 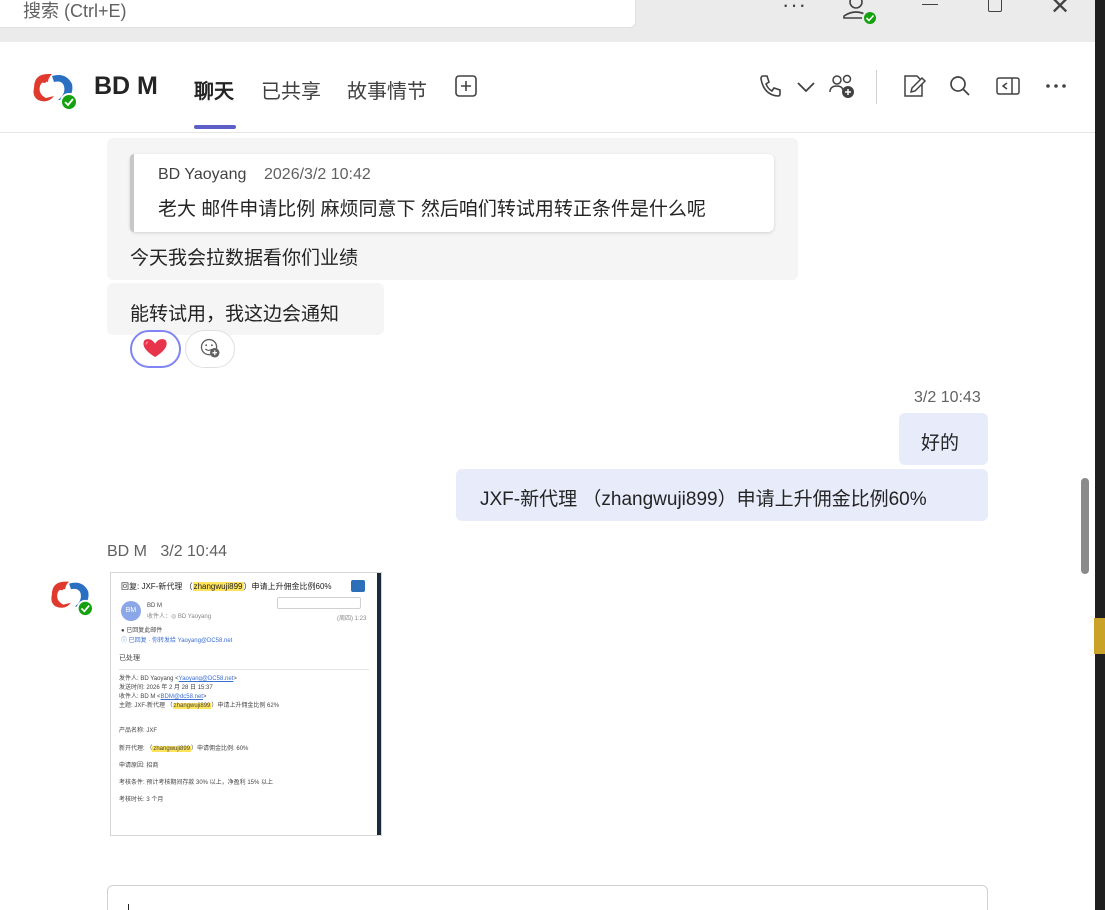 What do you see at coordinates (132, 193) in the screenshot?
I see `quote-bar` at bounding box center [132, 193].